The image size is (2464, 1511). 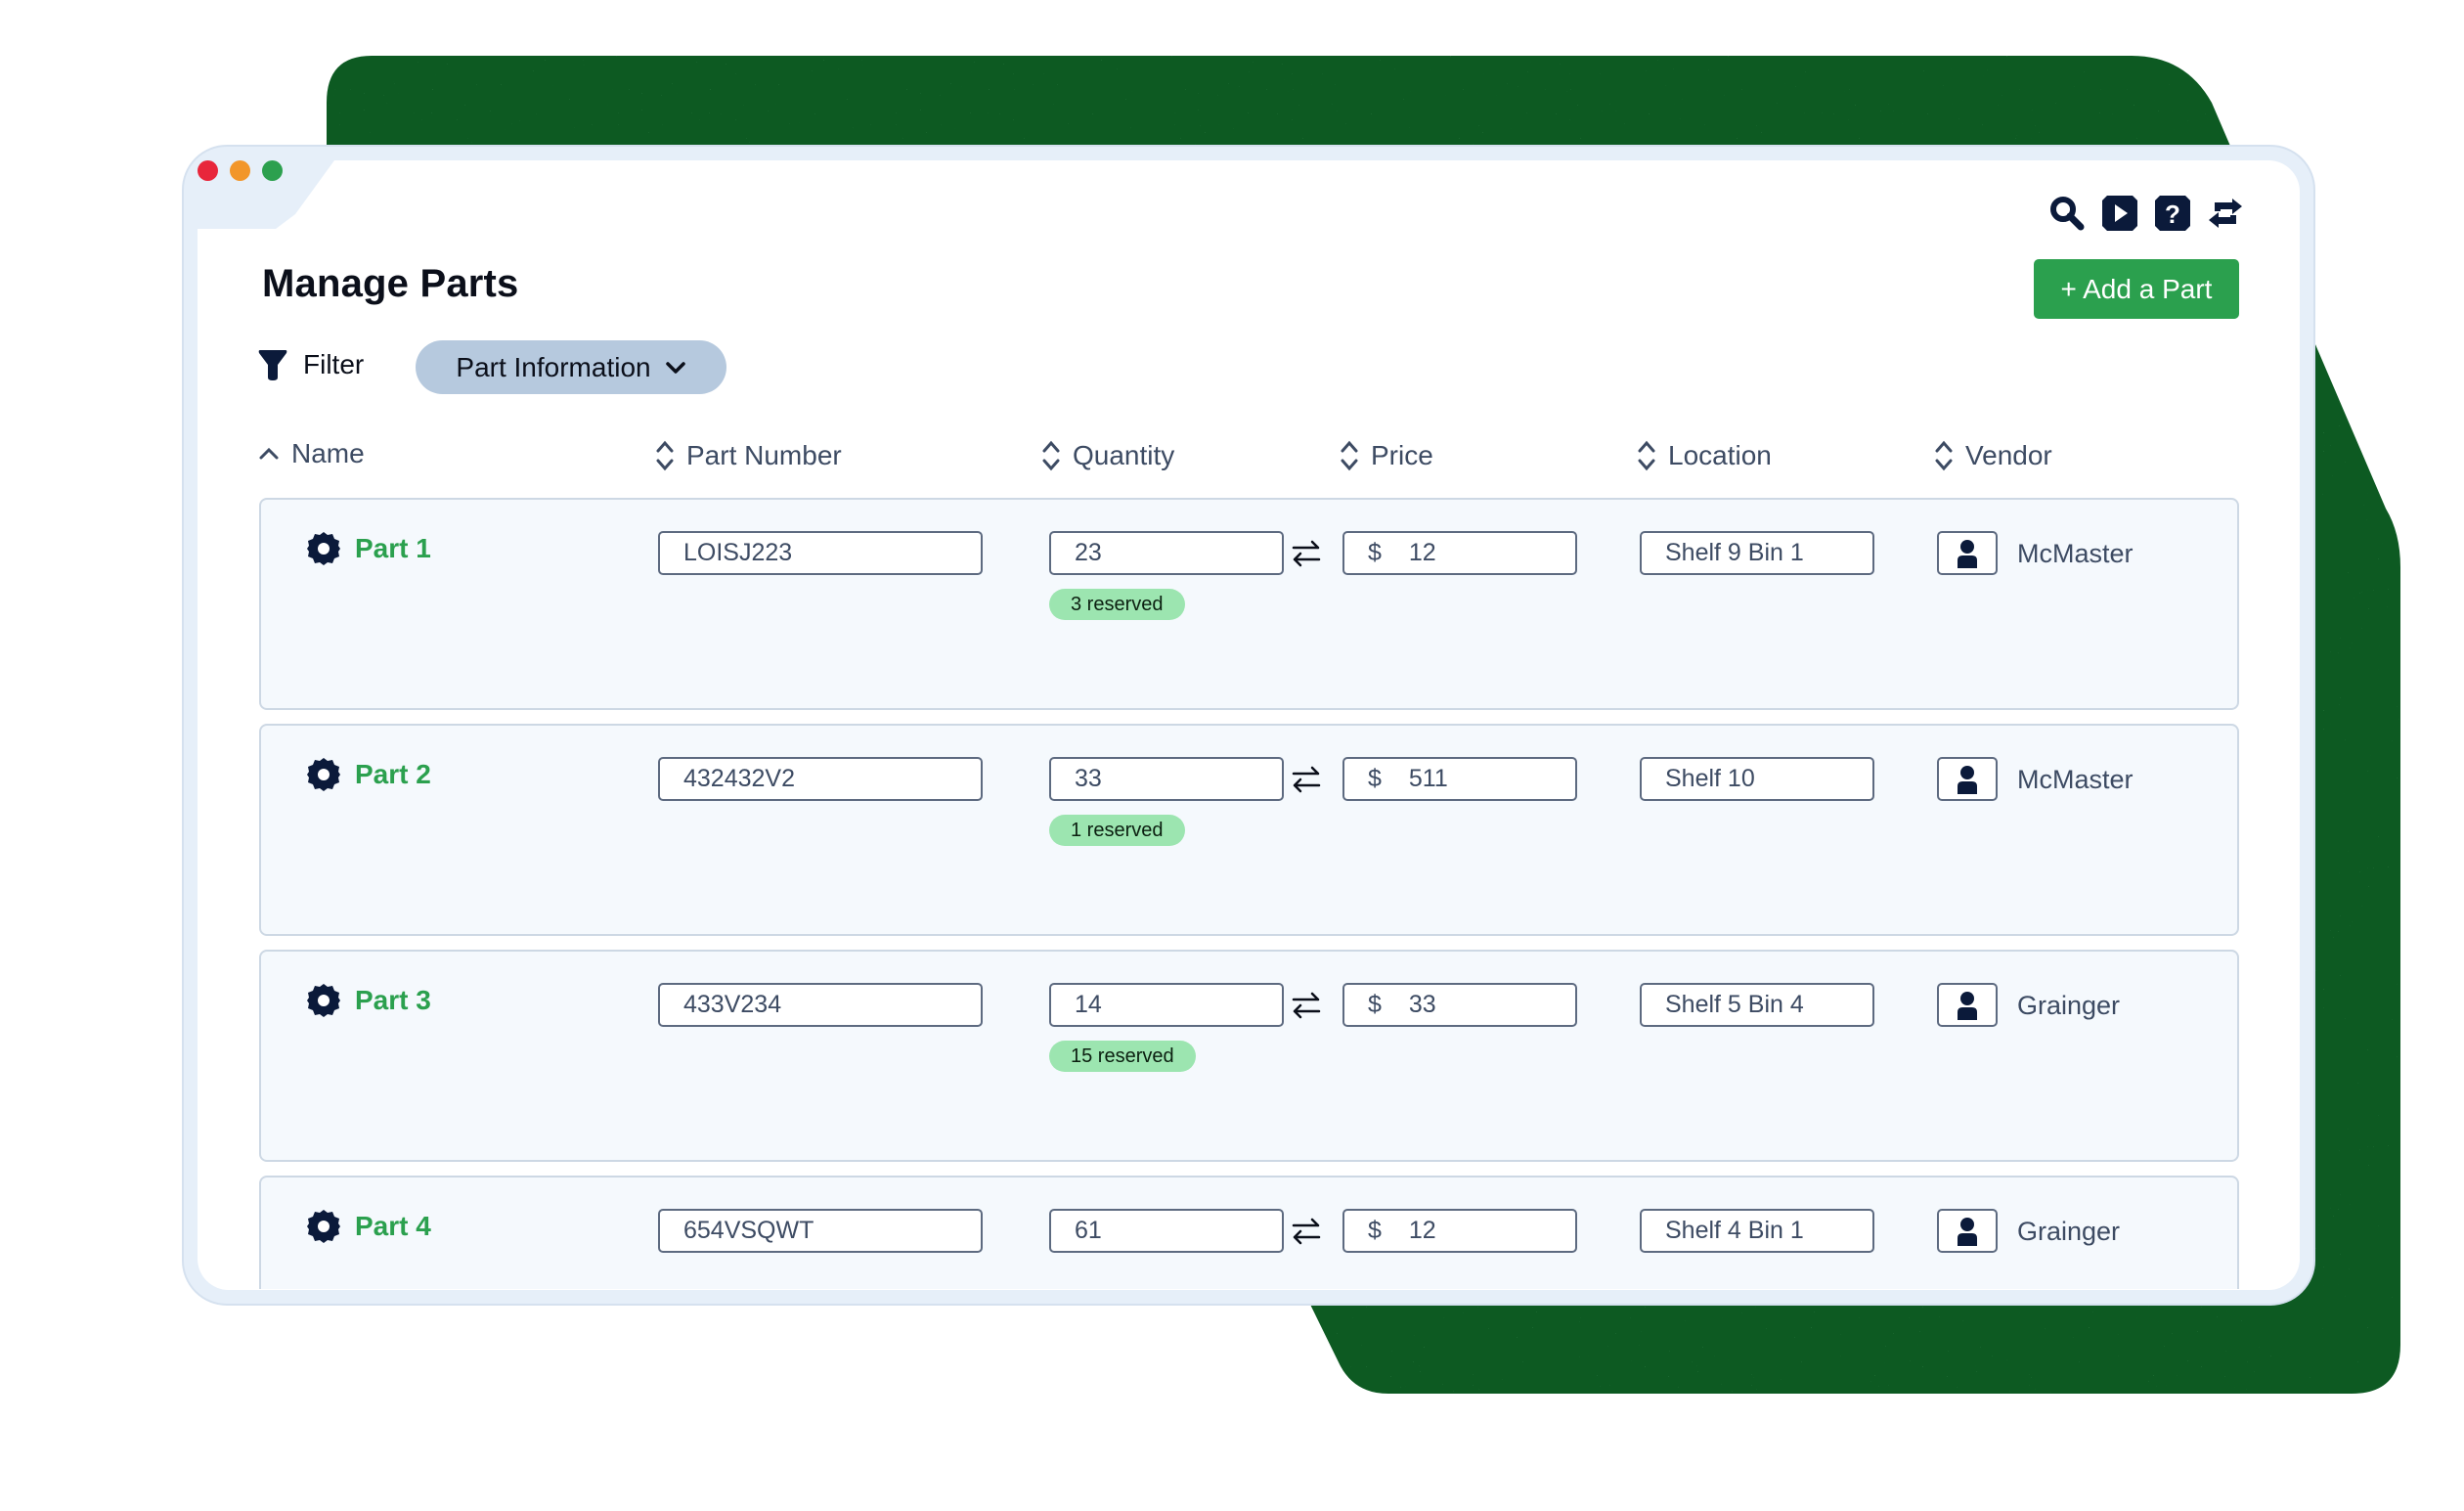 I want to click on location-input: Shelf 10, so click(x=1757, y=779).